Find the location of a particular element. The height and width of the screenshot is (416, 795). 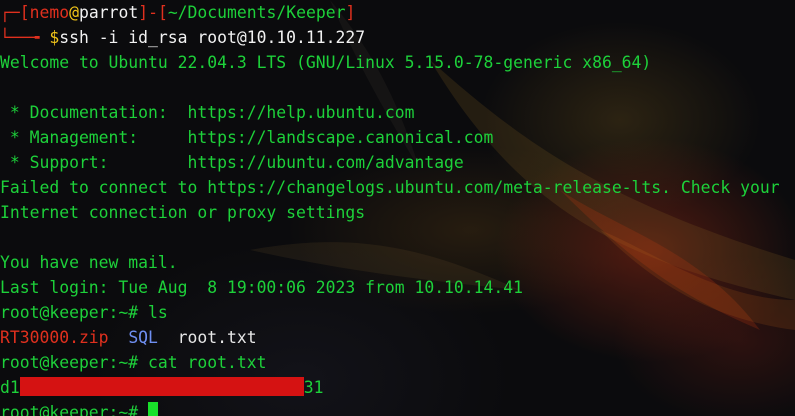

ls-item-archive: RT30000.zip is located at coordinates (54, 337).